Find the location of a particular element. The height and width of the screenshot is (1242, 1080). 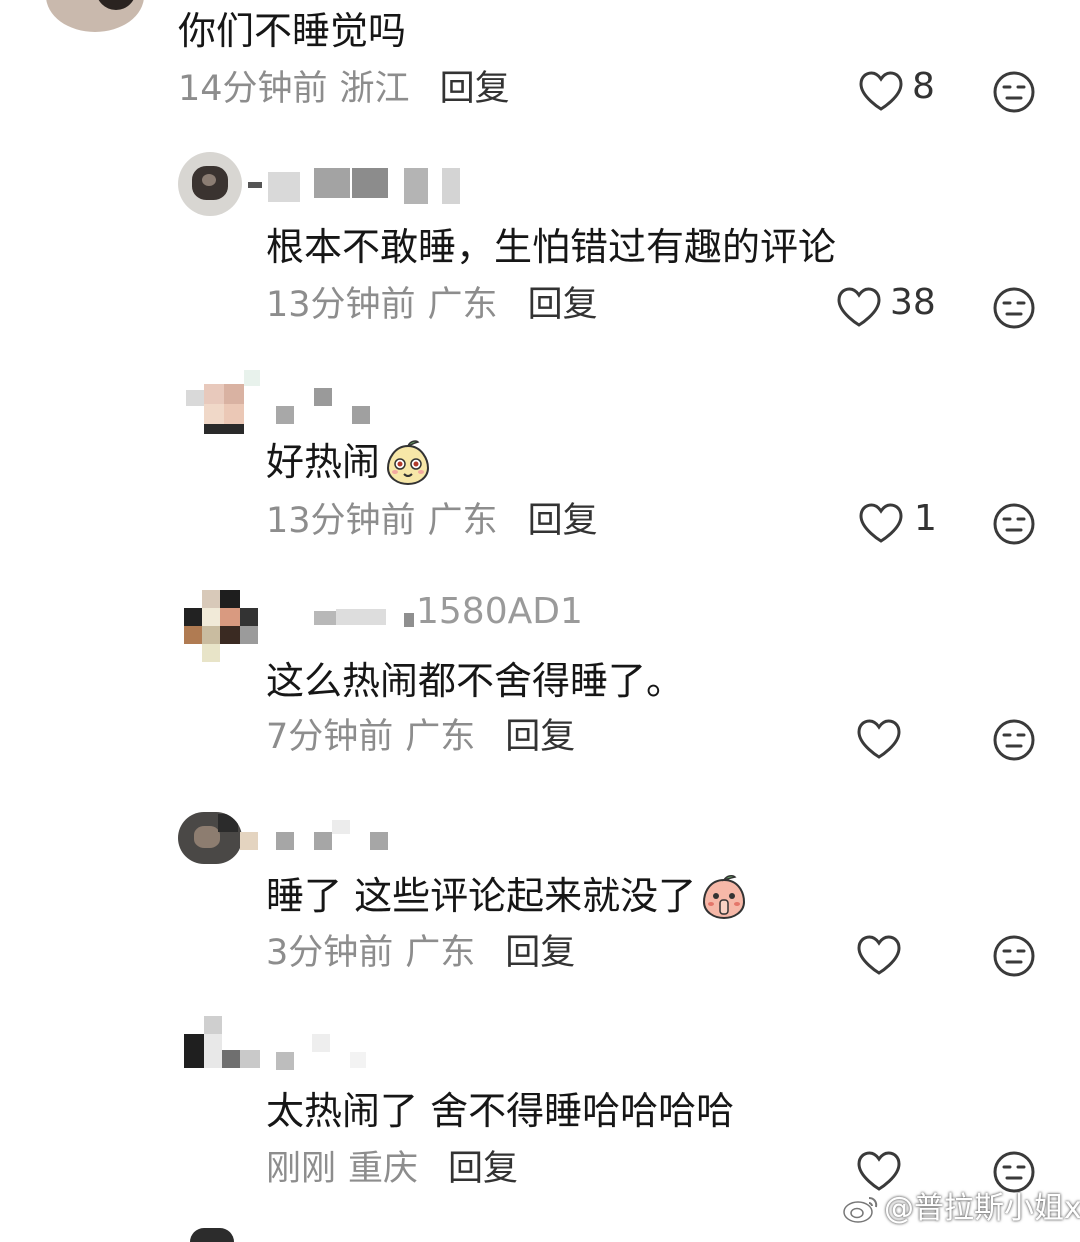

comment-location: 浙江 is located at coordinates (374, 89).